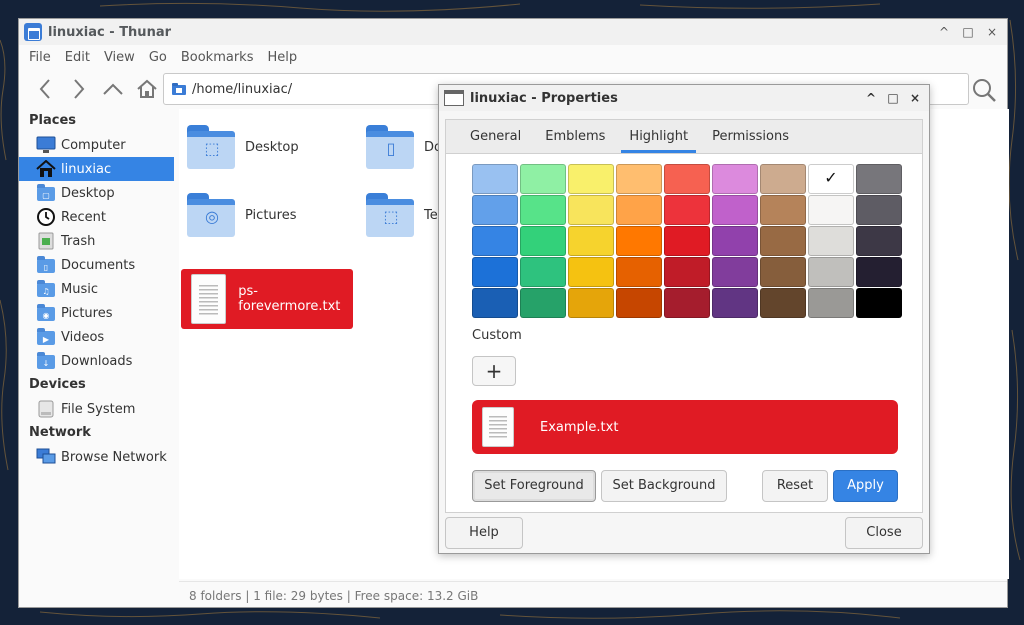 The width and height of the screenshot is (1024, 625). What do you see at coordinates (871, 98) in the screenshot?
I see `dialog-minimize-button: ^` at bounding box center [871, 98].